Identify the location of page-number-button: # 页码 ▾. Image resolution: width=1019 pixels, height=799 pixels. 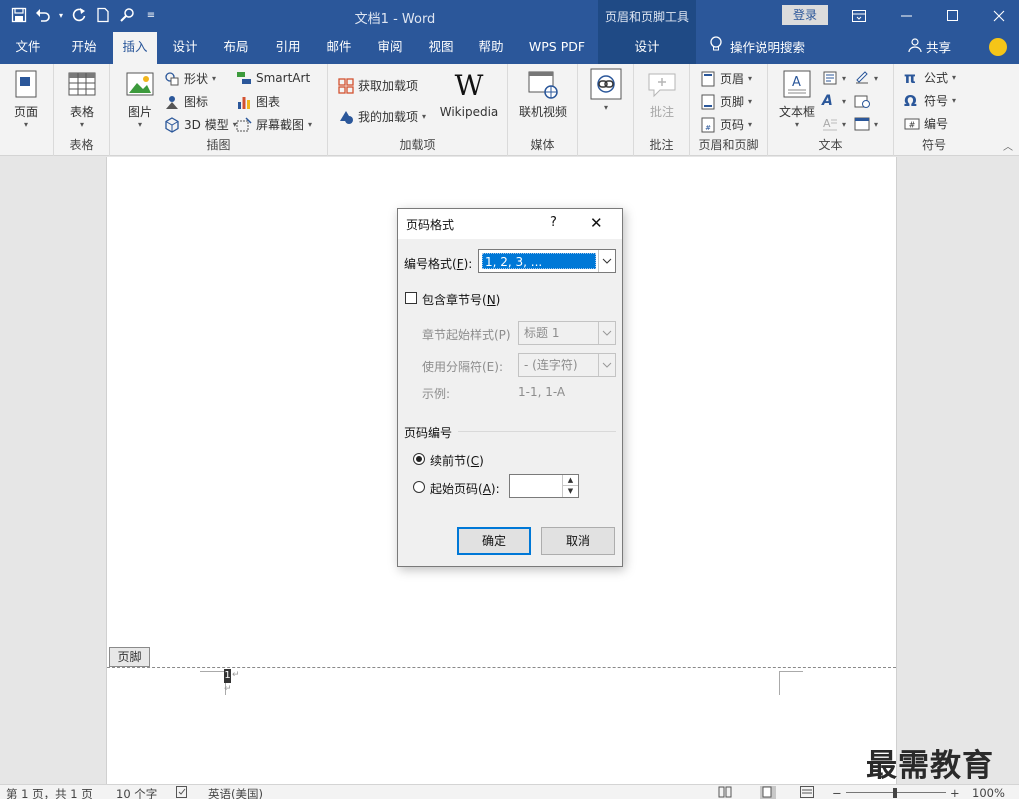
(726, 124).